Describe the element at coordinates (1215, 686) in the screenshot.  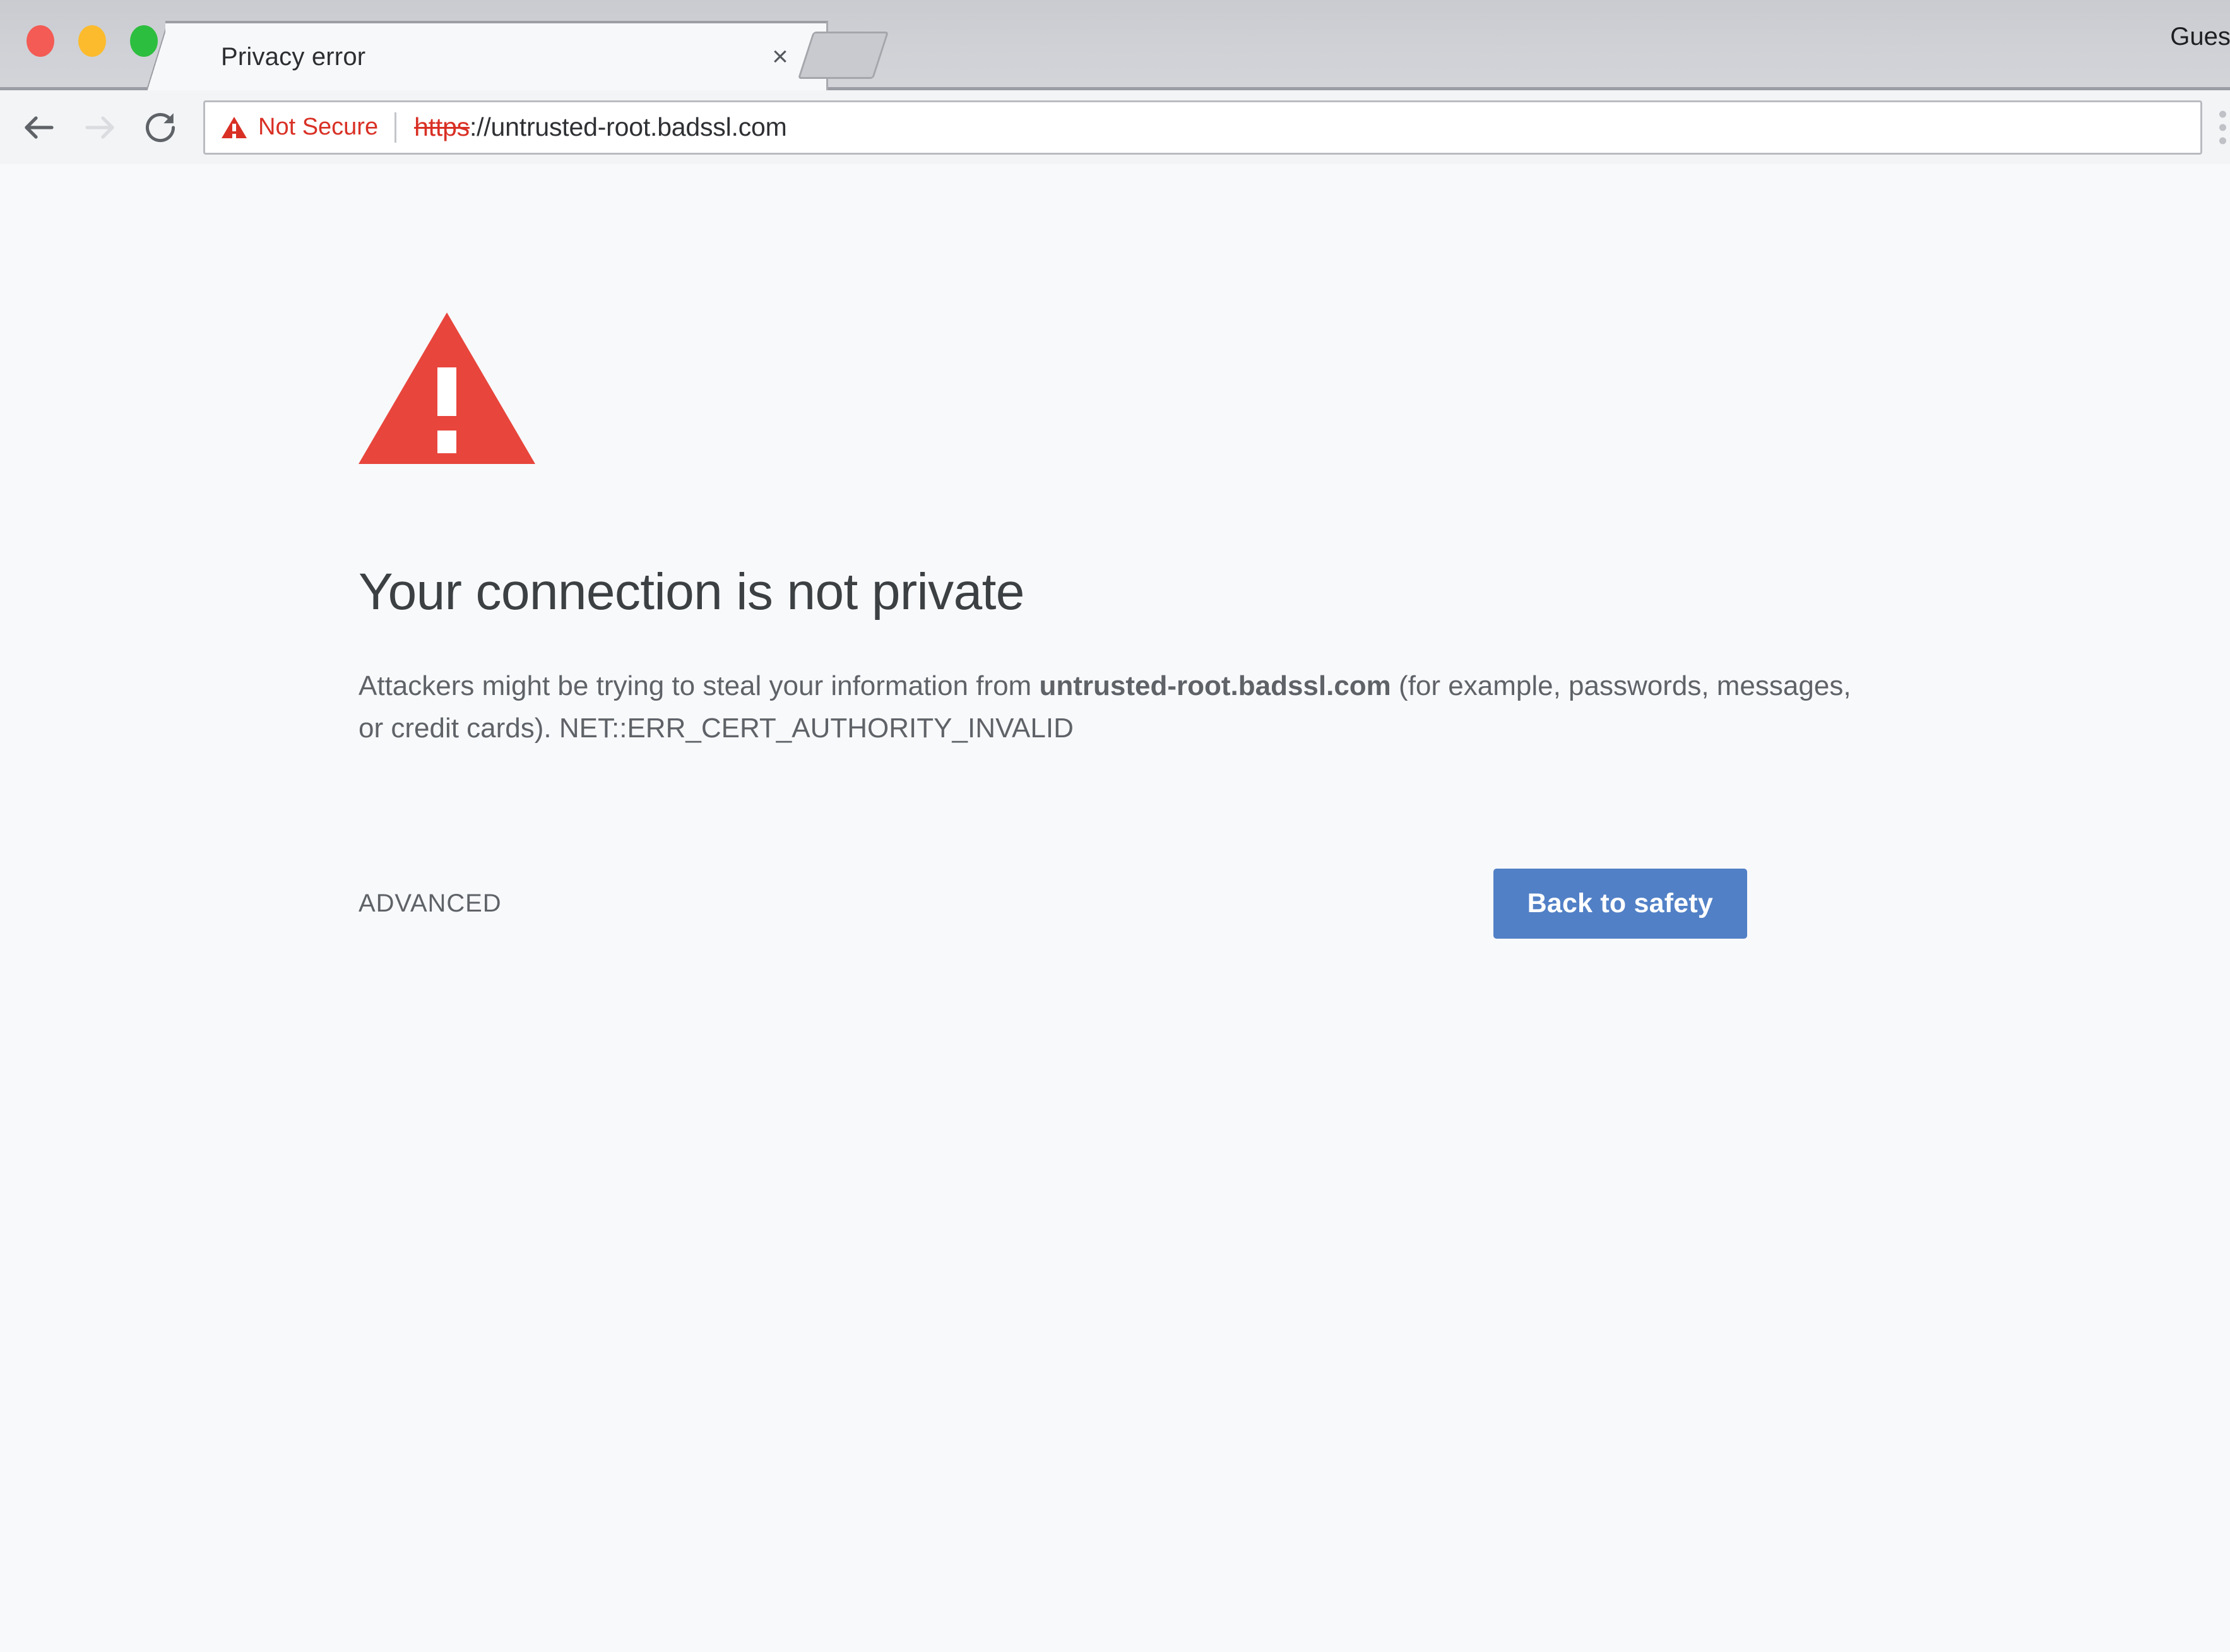
I see `body-domain: untrusted-root.badssl.com` at that location.